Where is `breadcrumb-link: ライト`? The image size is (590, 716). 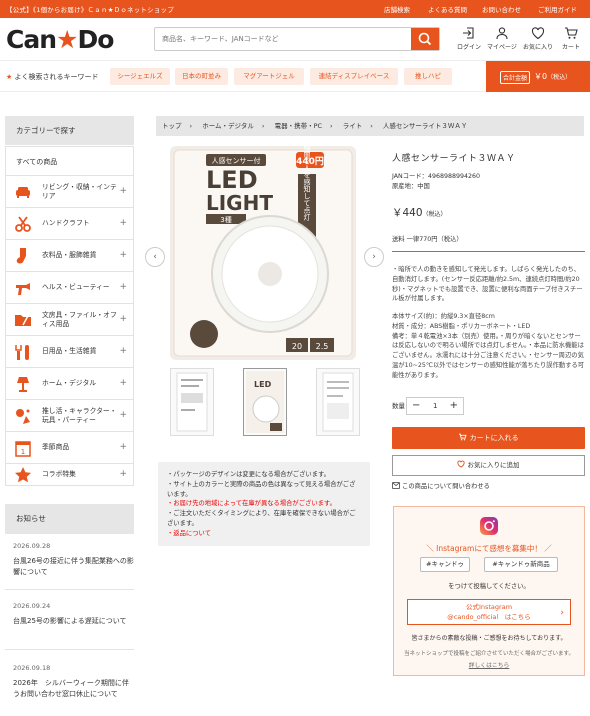 breadcrumb-link: ライト is located at coordinates (353, 126).